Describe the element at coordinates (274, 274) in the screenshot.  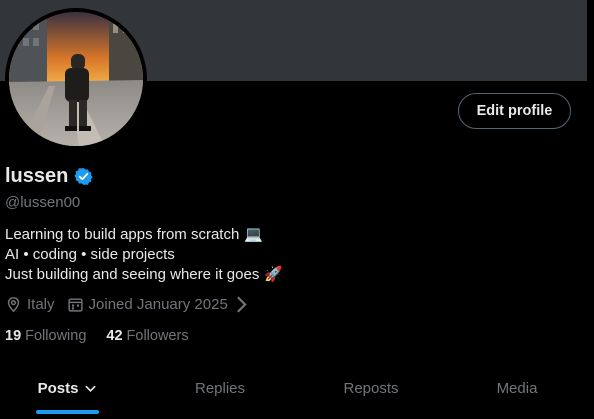
I see `rocket-emoji-icon: 🚀` at that location.